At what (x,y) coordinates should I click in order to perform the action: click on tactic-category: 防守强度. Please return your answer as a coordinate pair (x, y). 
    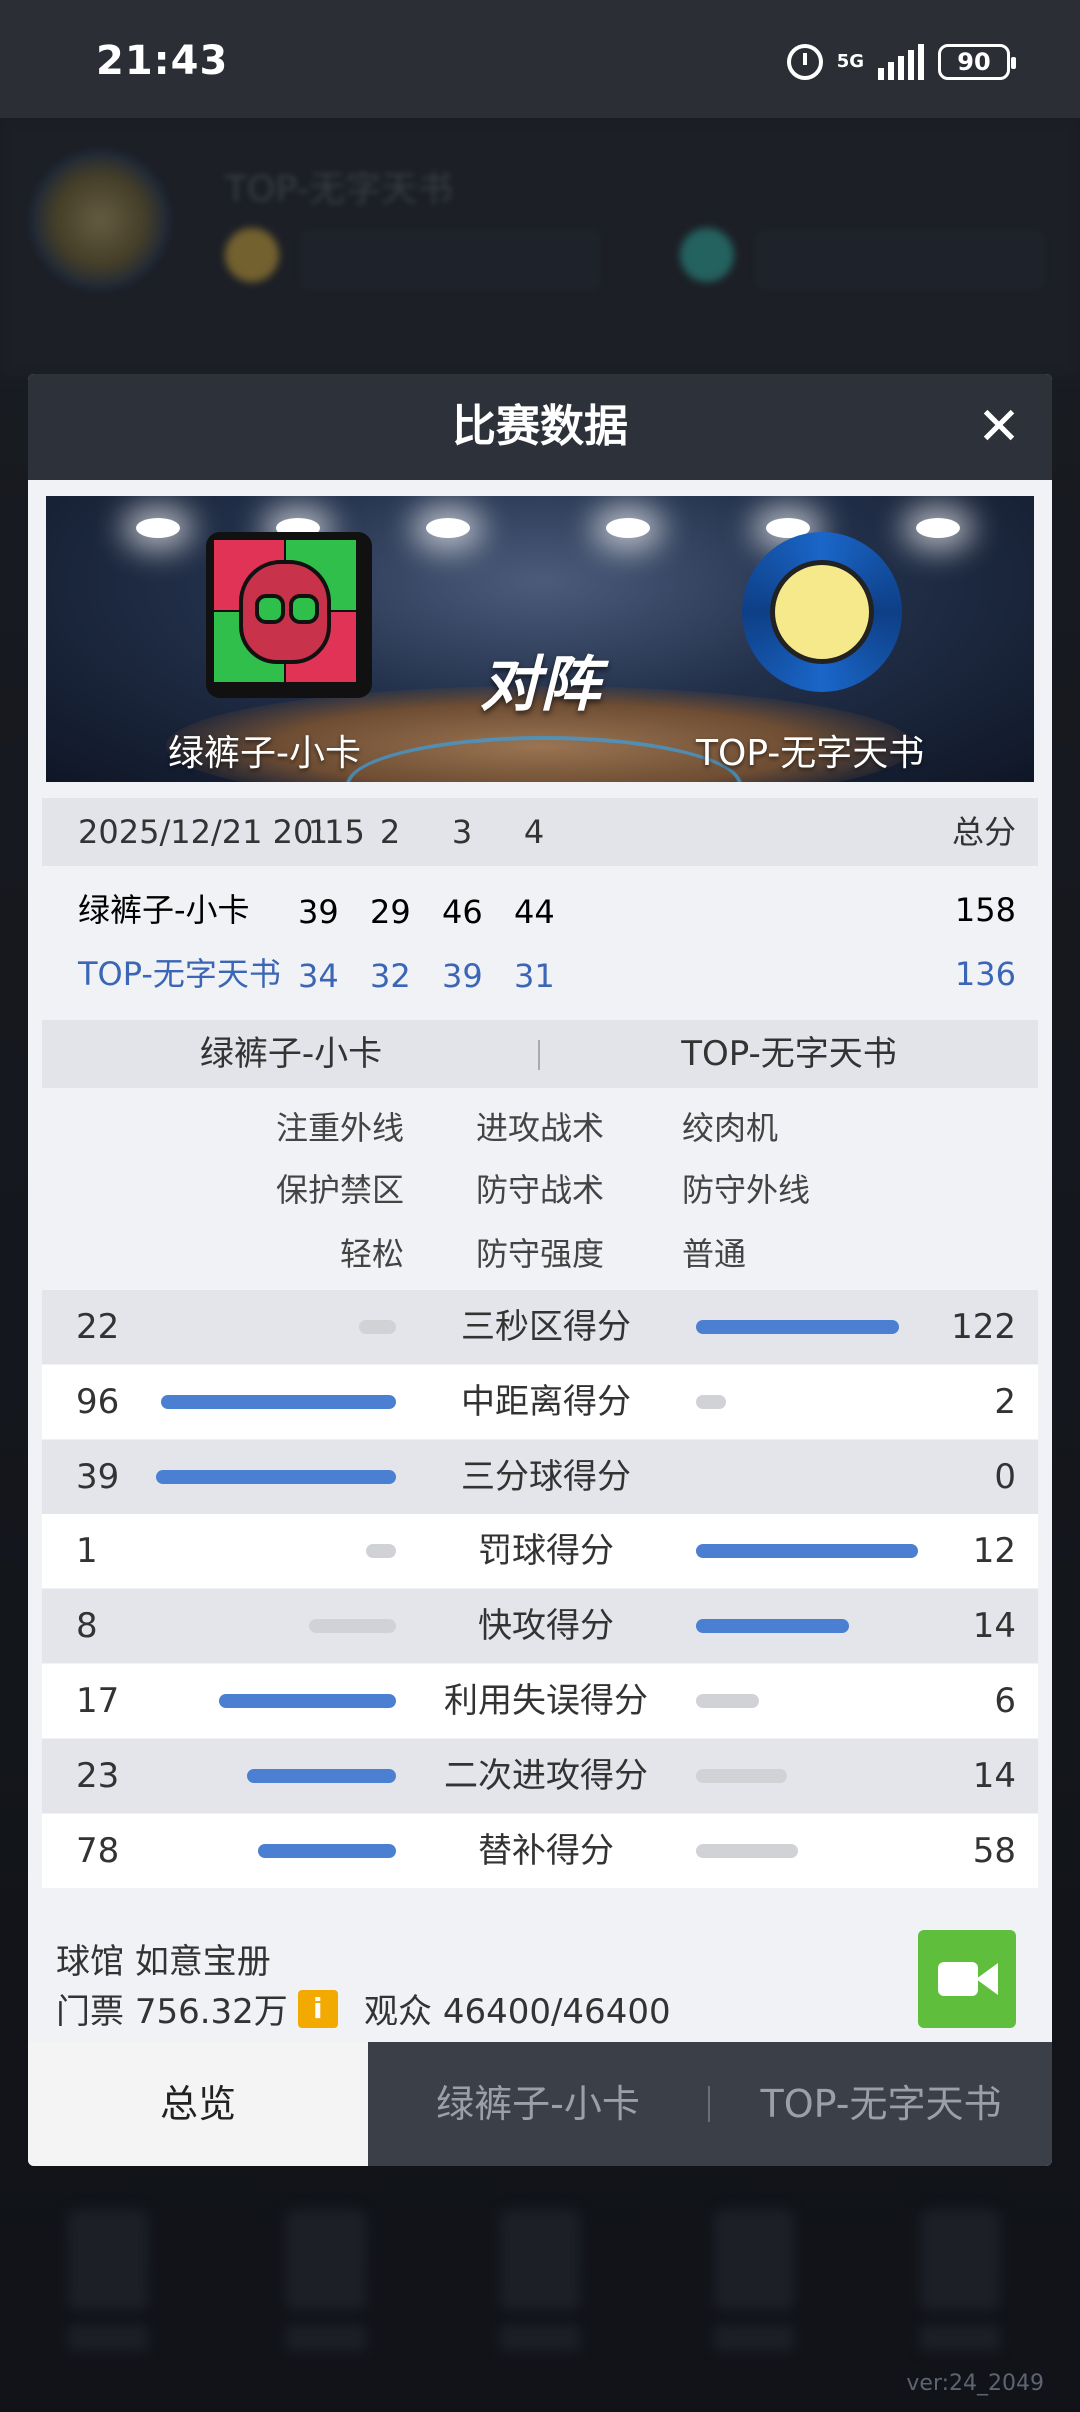
    Looking at the image, I should click on (540, 1254).